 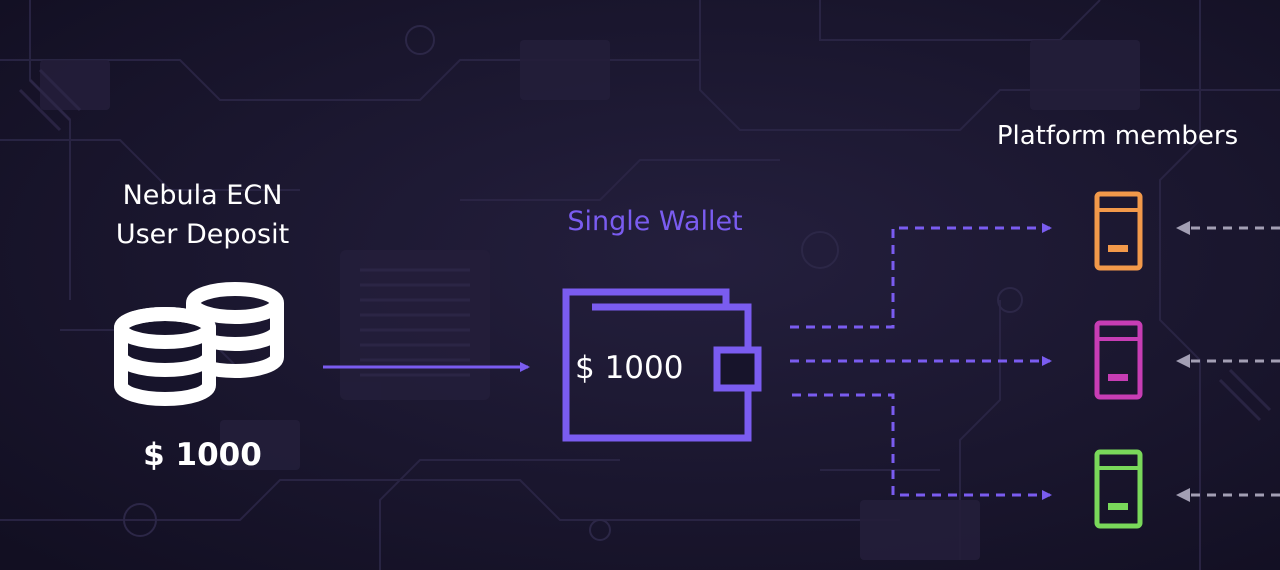 What do you see at coordinates (629, 368) in the screenshot?
I see `wallet-amount: $ 1000` at bounding box center [629, 368].